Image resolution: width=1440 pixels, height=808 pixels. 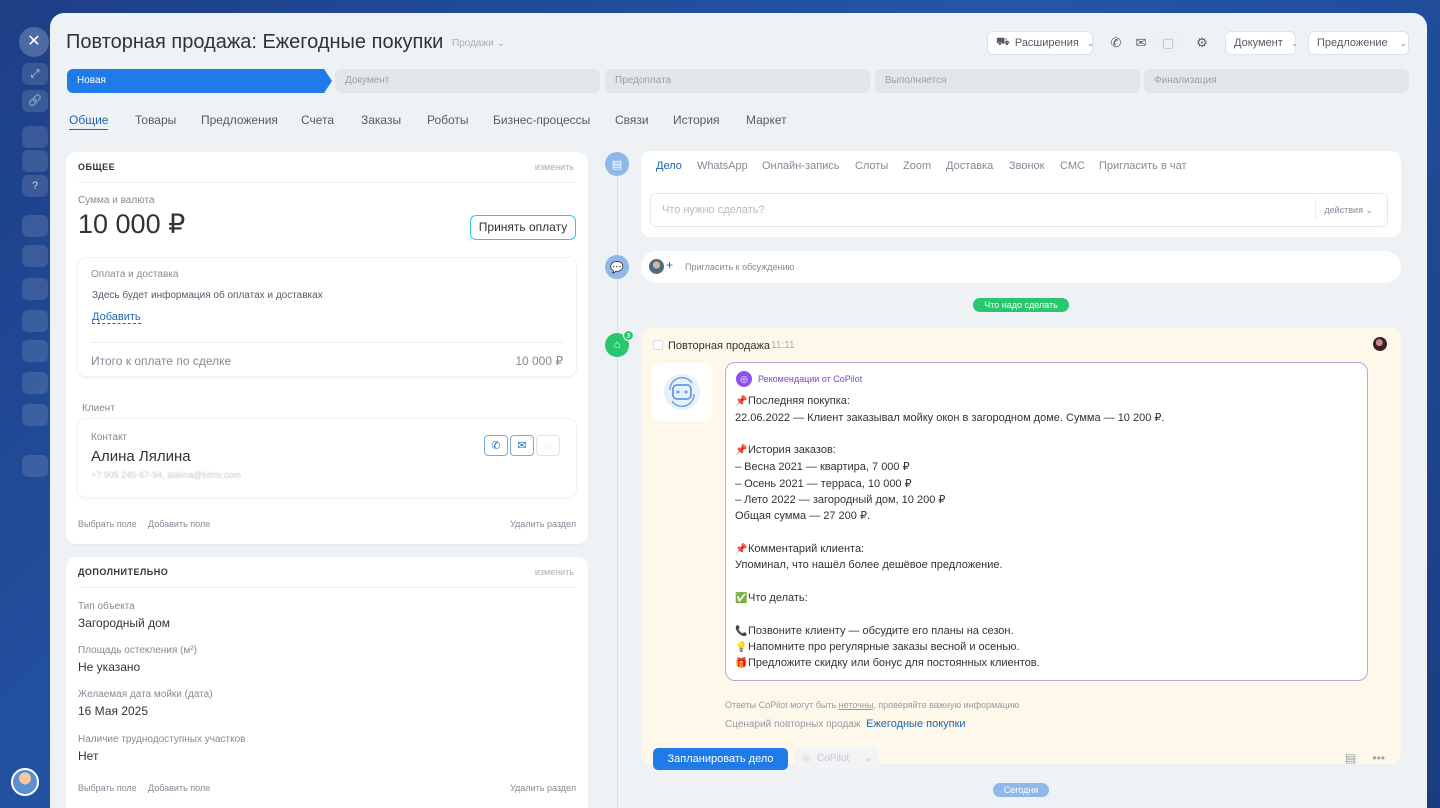 What do you see at coordinates (141, 456) in the screenshot?
I see `contact-name: Алина Лялина` at bounding box center [141, 456].